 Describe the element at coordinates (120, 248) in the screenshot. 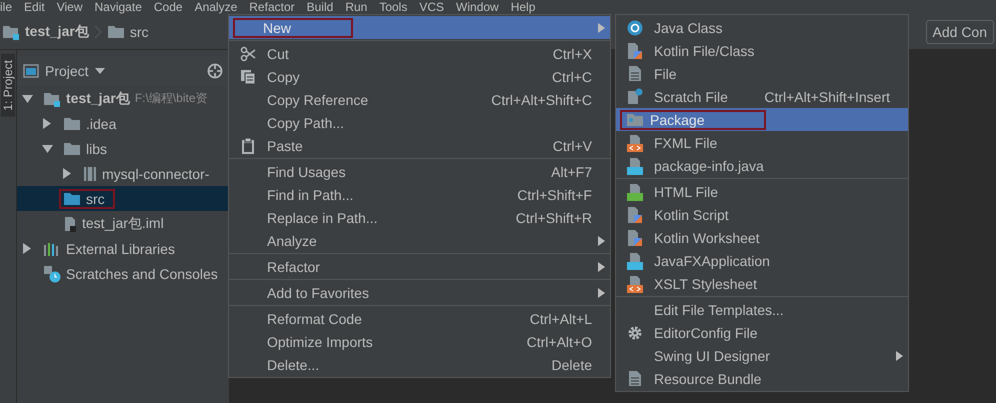

I see `tree-label: External Libraries` at that location.